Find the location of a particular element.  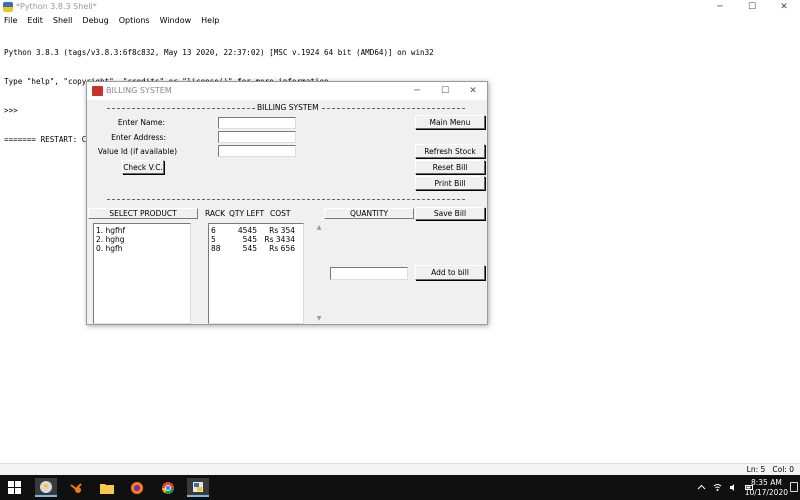

name-label: Enter Name: is located at coordinates (141, 122).